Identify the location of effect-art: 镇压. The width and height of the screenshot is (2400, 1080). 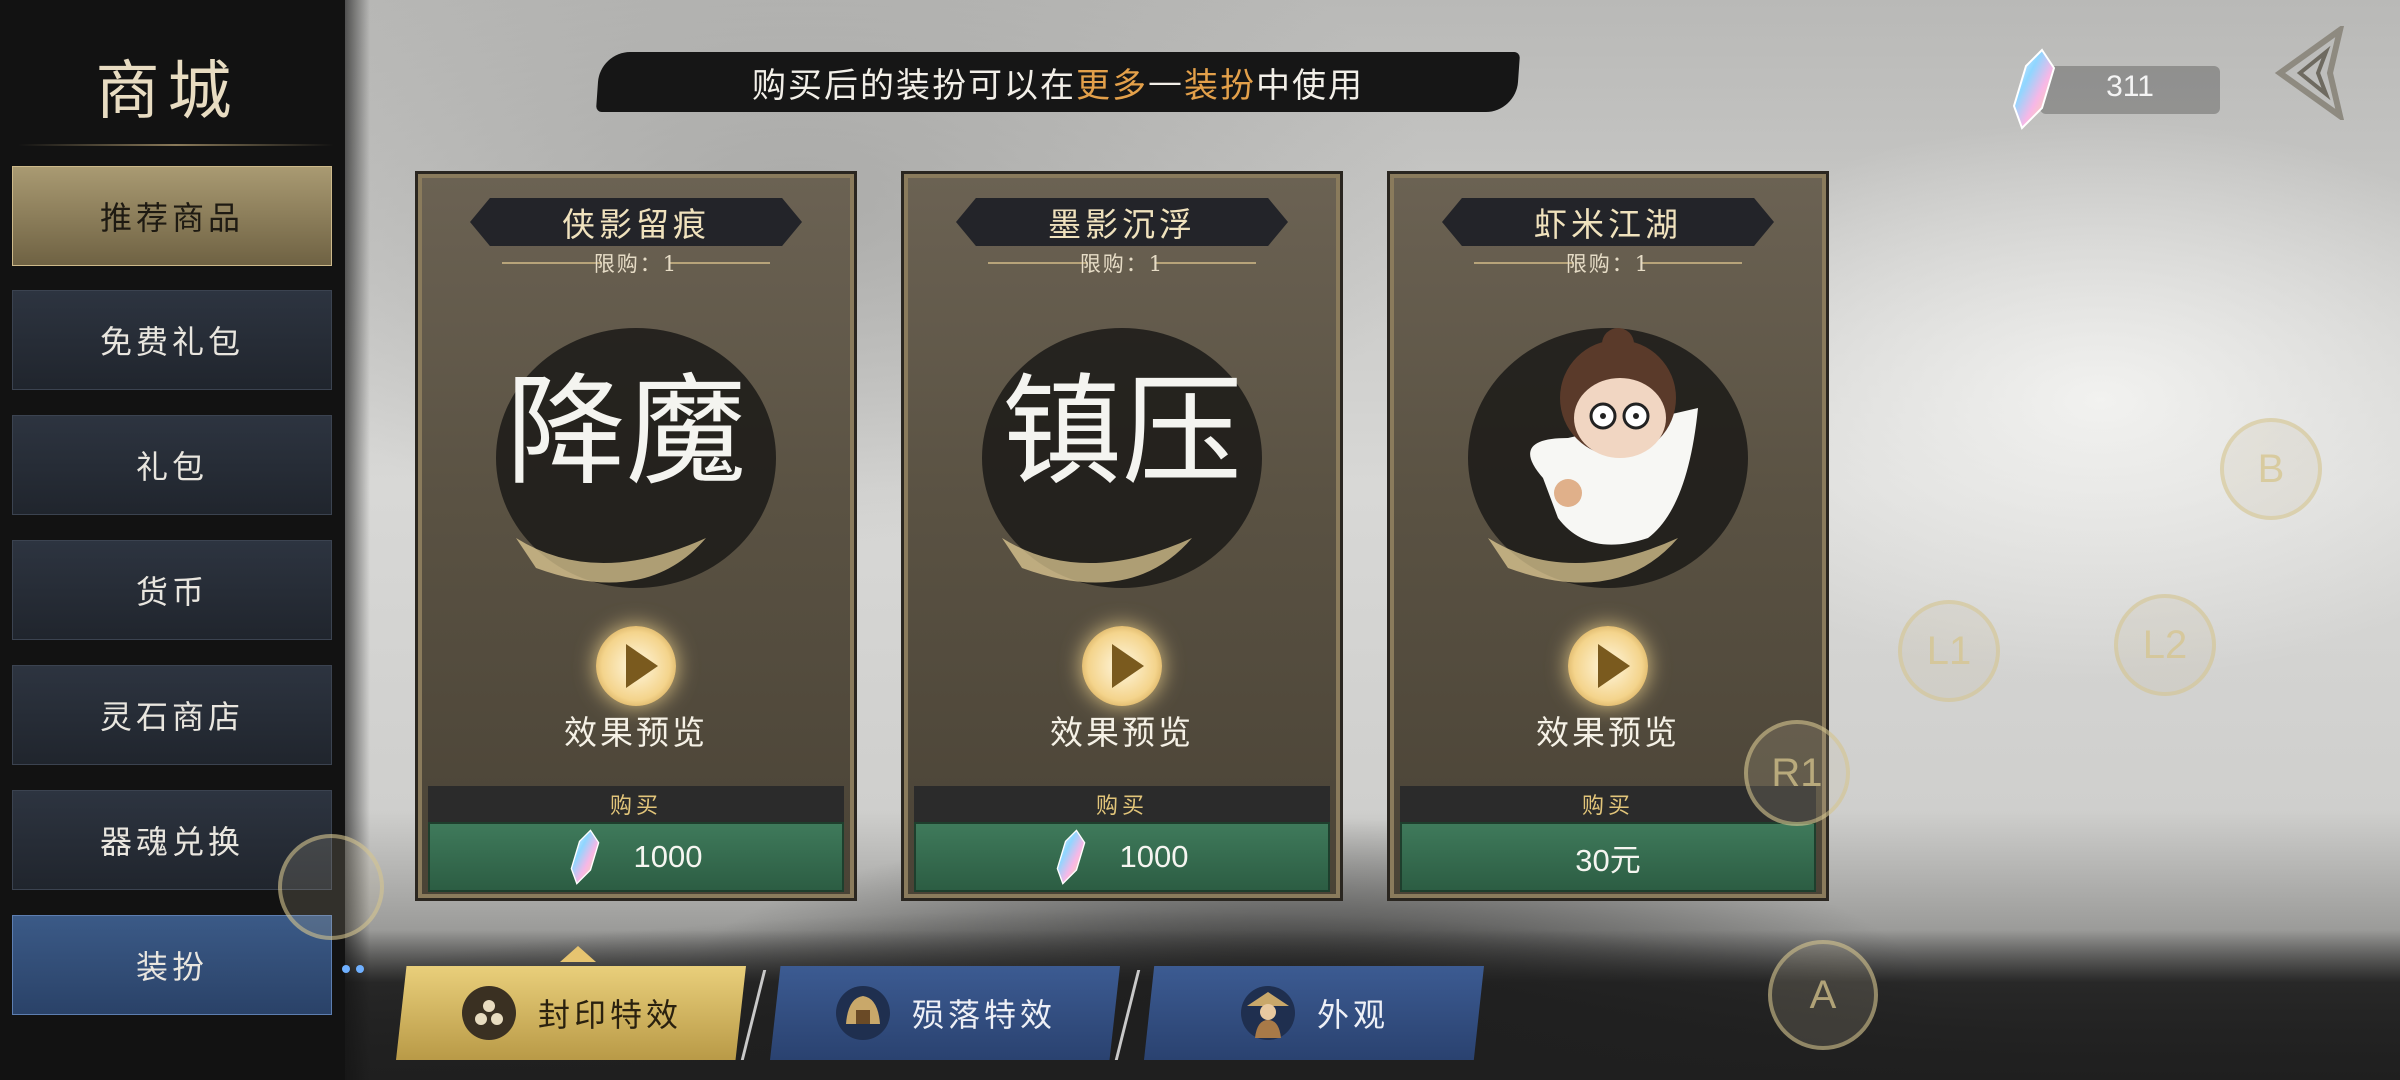
(1122, 458).